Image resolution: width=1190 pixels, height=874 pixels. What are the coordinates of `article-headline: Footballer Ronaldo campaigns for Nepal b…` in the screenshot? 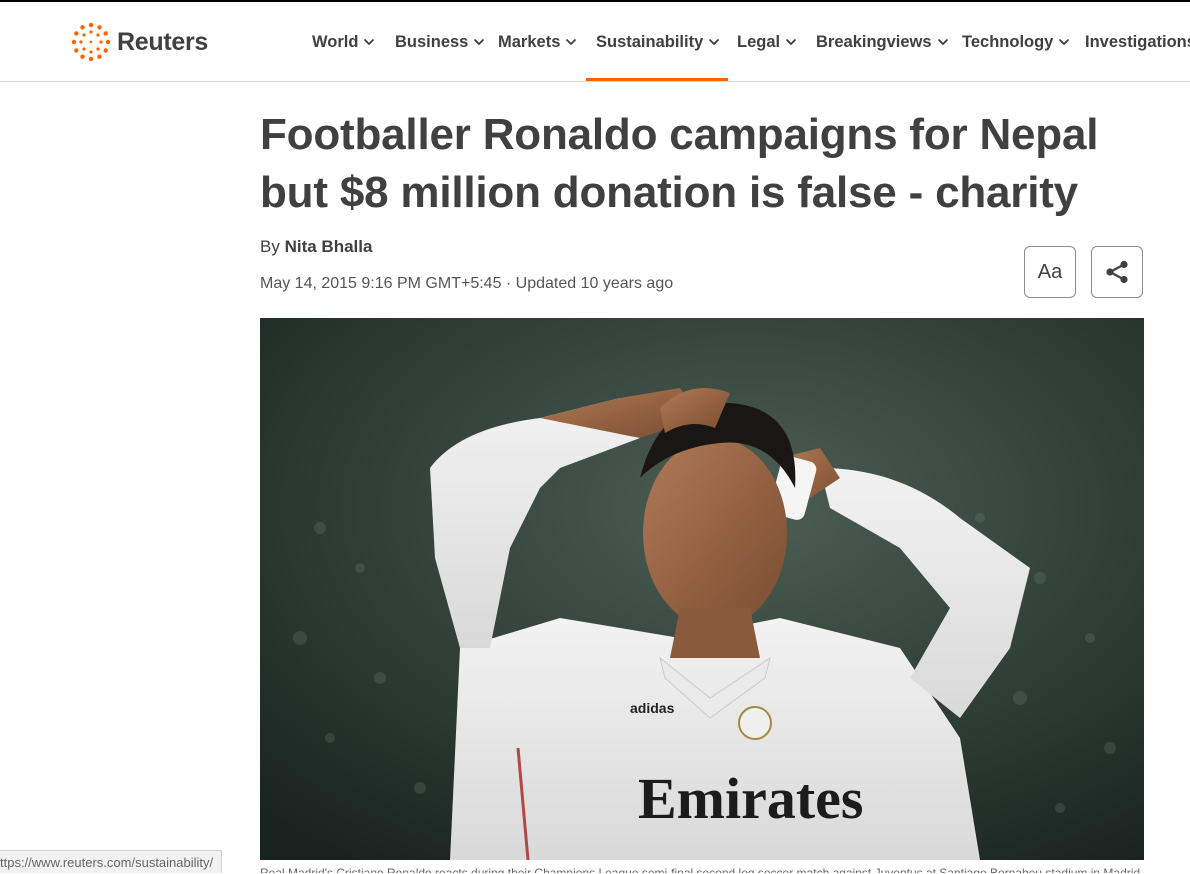 It's located at (679, 163).